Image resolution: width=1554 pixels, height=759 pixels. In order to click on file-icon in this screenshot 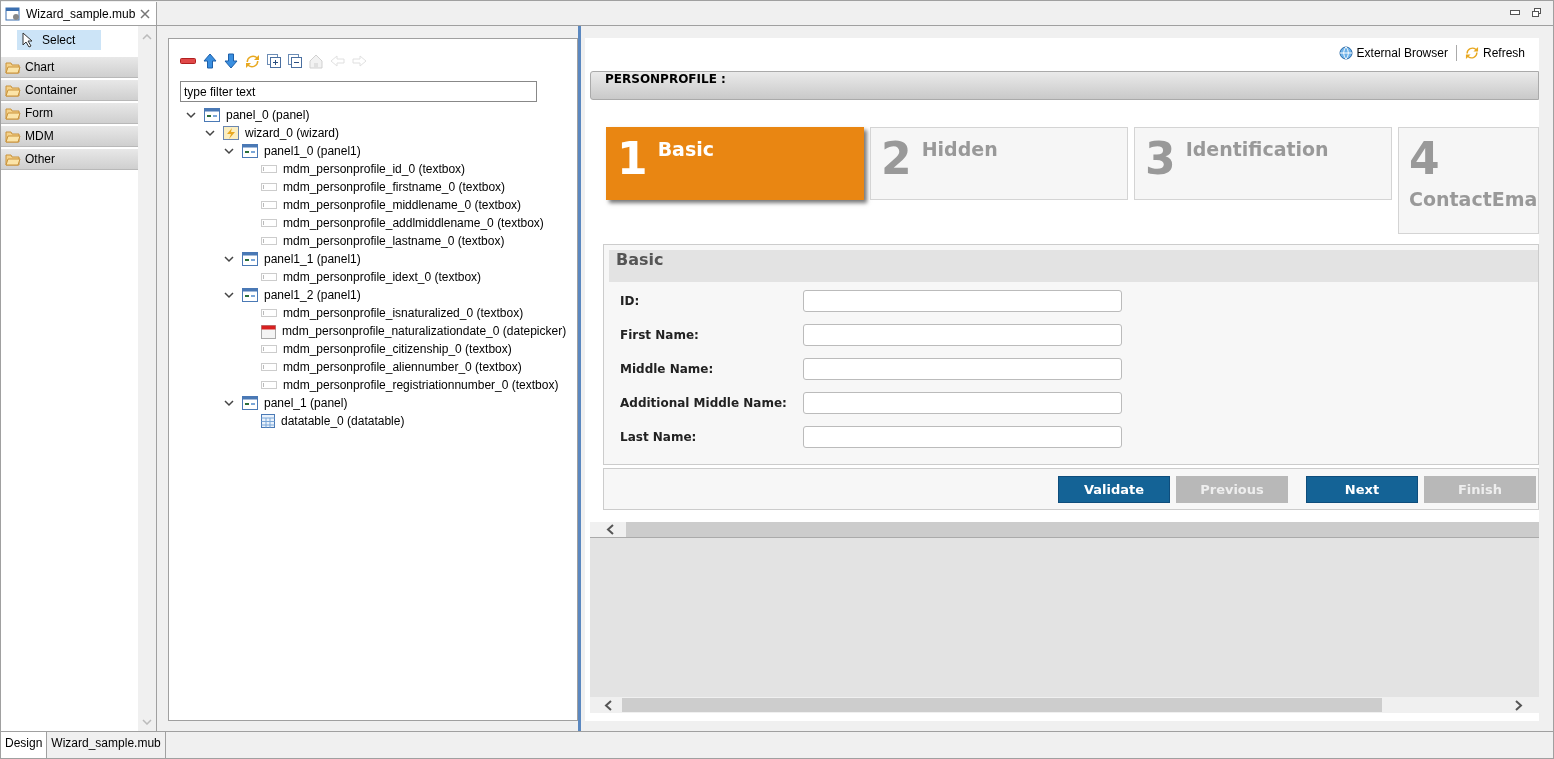, I will do `click(13, 13)`.